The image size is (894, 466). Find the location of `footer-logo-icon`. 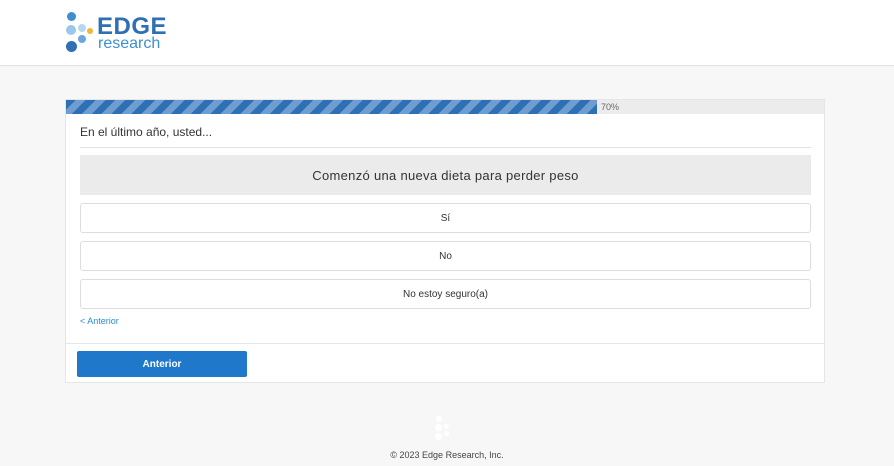

footer-logo-icon is located at coordinates (444, 428).